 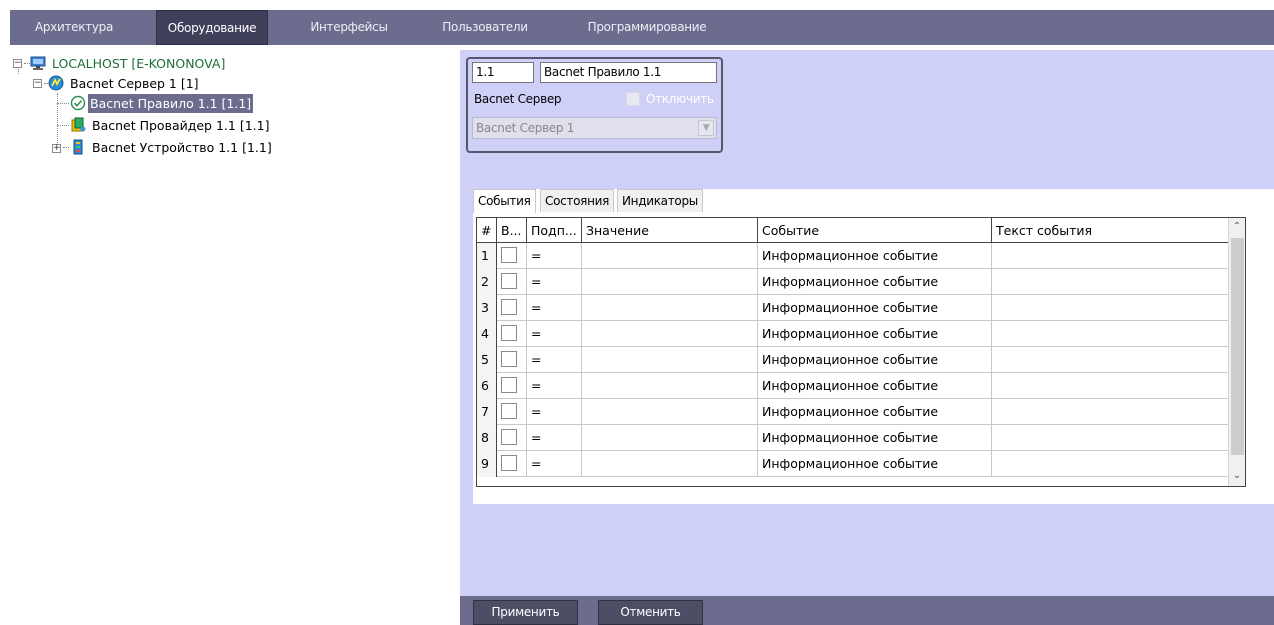 What do you see at coordinates (349, 27) in the screenshot?
I see `tab-interfaces: Интерфейсы` at bounding box center [349, 27].